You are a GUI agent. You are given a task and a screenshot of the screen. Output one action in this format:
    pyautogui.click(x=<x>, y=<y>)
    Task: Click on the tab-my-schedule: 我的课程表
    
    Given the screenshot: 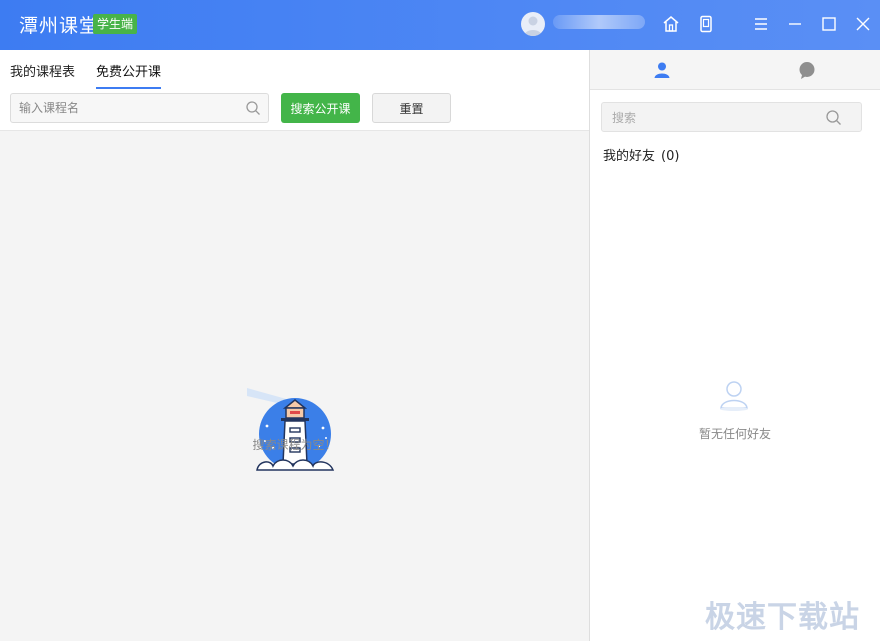 What is the action you would take?
    pyautogui.click(x=42, y=70)
    